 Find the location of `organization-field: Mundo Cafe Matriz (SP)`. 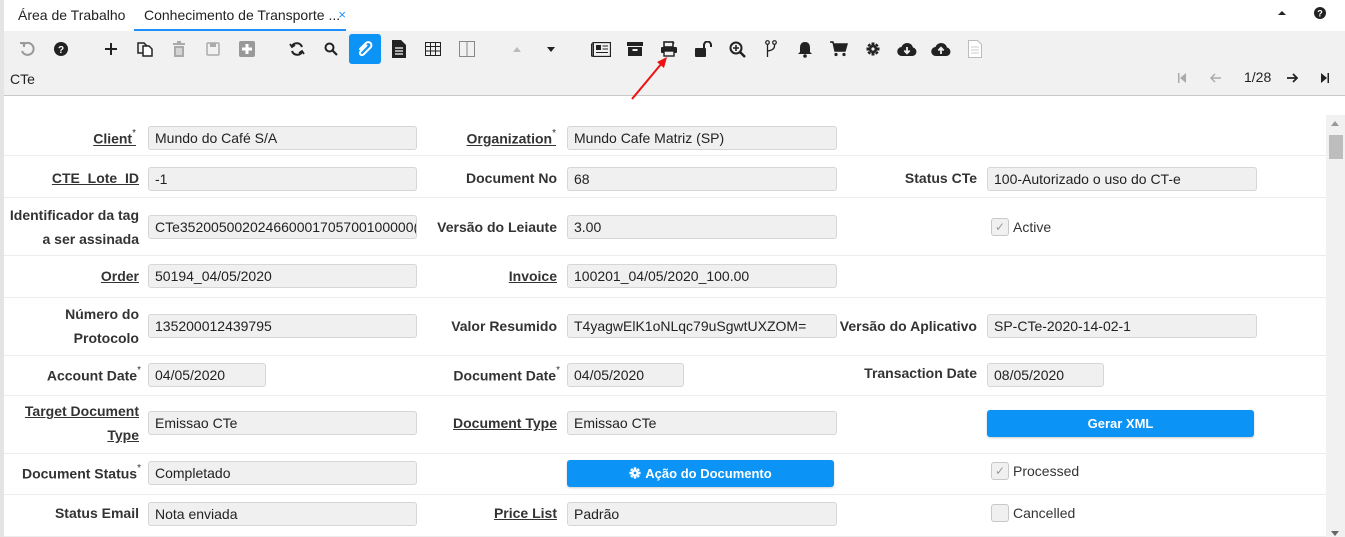

organization-field: Mundo Cafe Matriz (SP) is located at coordinates (702, 138).